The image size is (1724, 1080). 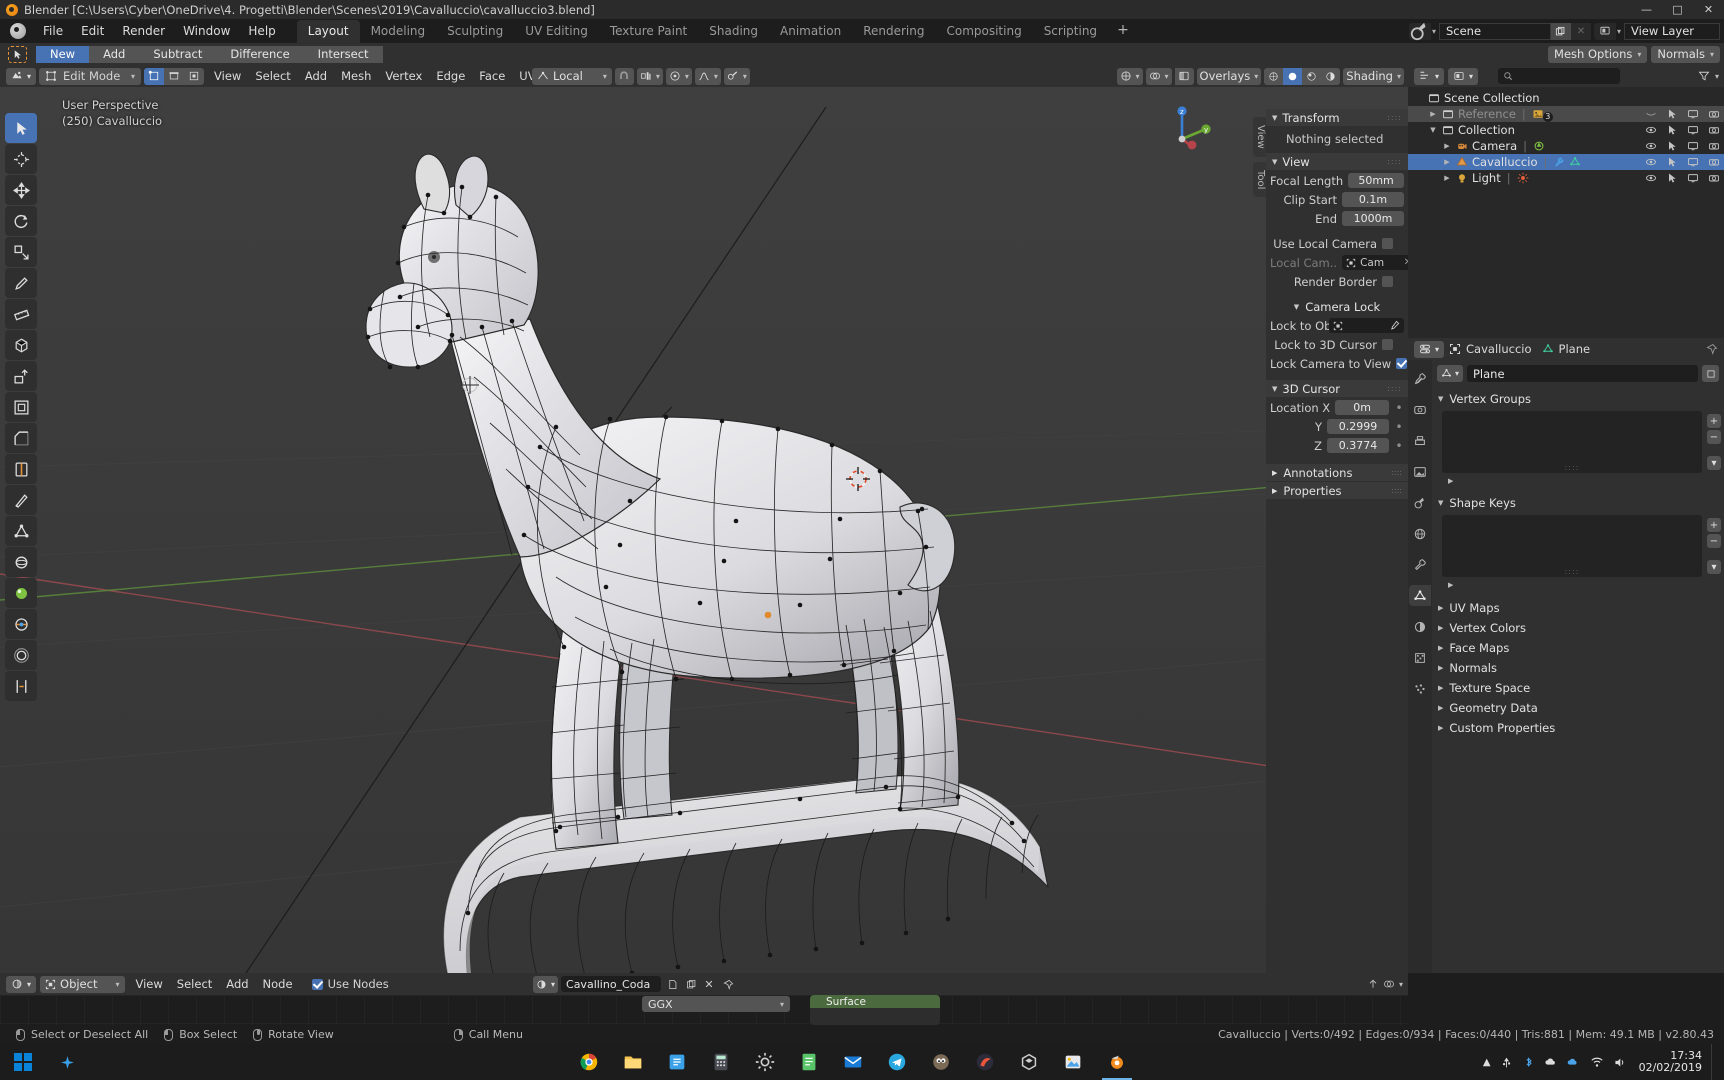 I want to click on outliner-row-cavalluccio: ▶ Cavalluccio |, so click(x=1566, y=162).